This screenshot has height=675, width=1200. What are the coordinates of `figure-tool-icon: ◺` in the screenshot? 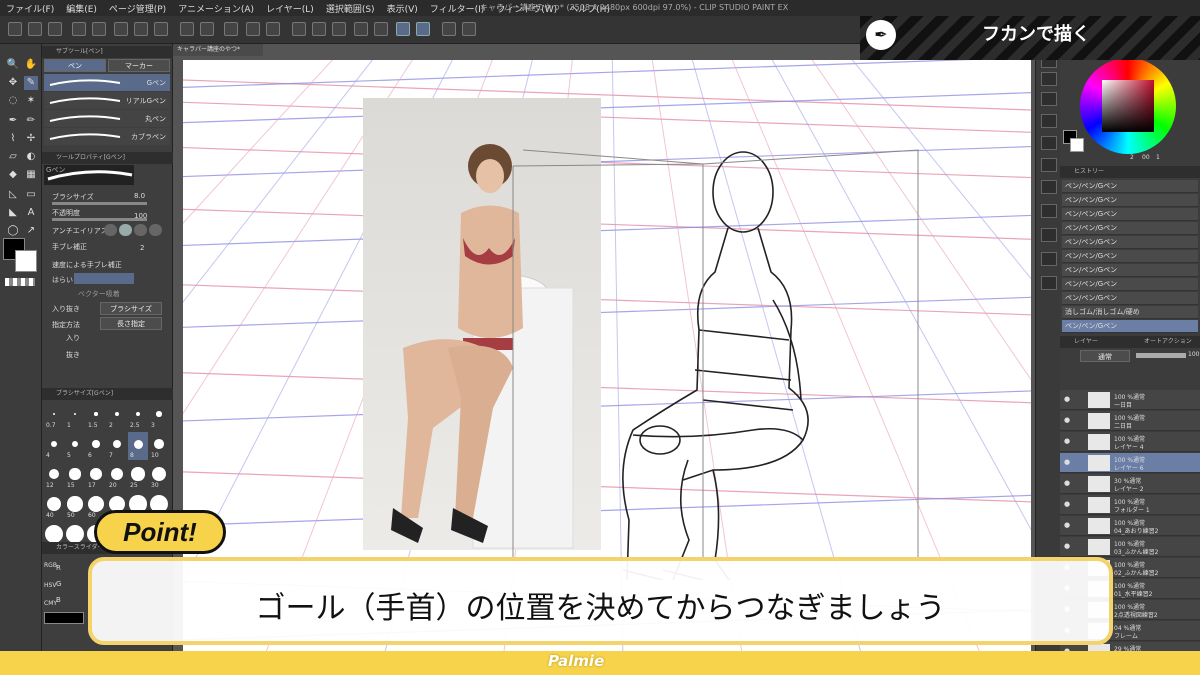 It's located at (13, 195).